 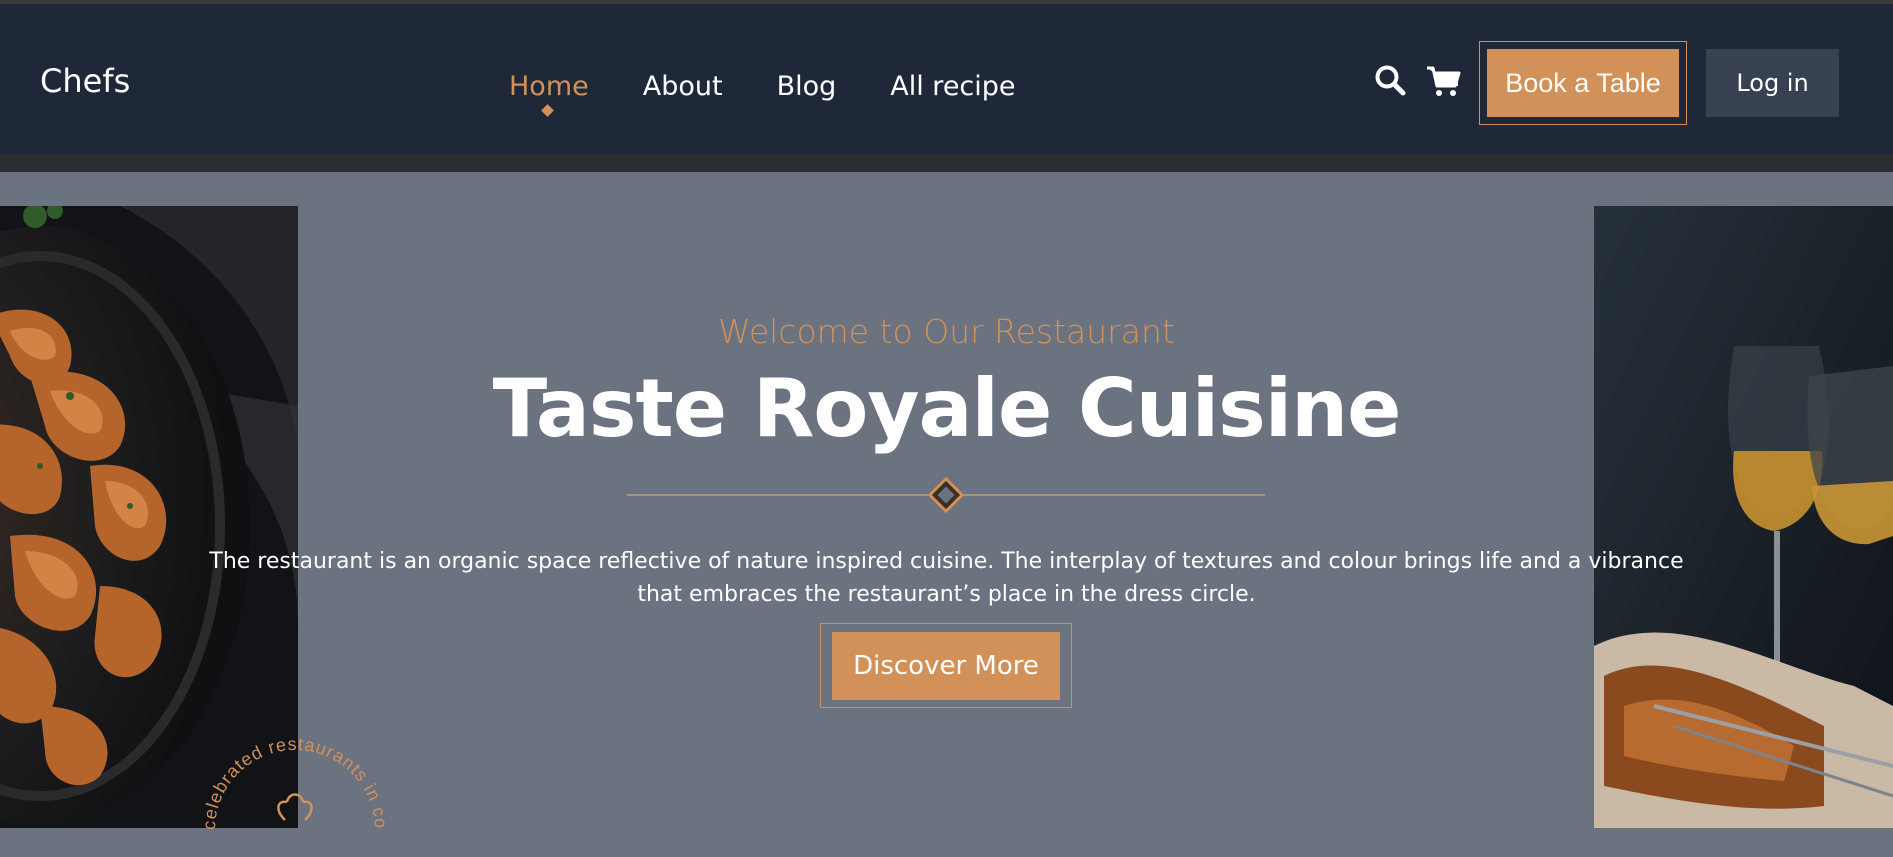 What do you see at coordinates (1743, 517) in the screenshot?
I see `wine-glasses-photo` at bounding box center [1743, 517].